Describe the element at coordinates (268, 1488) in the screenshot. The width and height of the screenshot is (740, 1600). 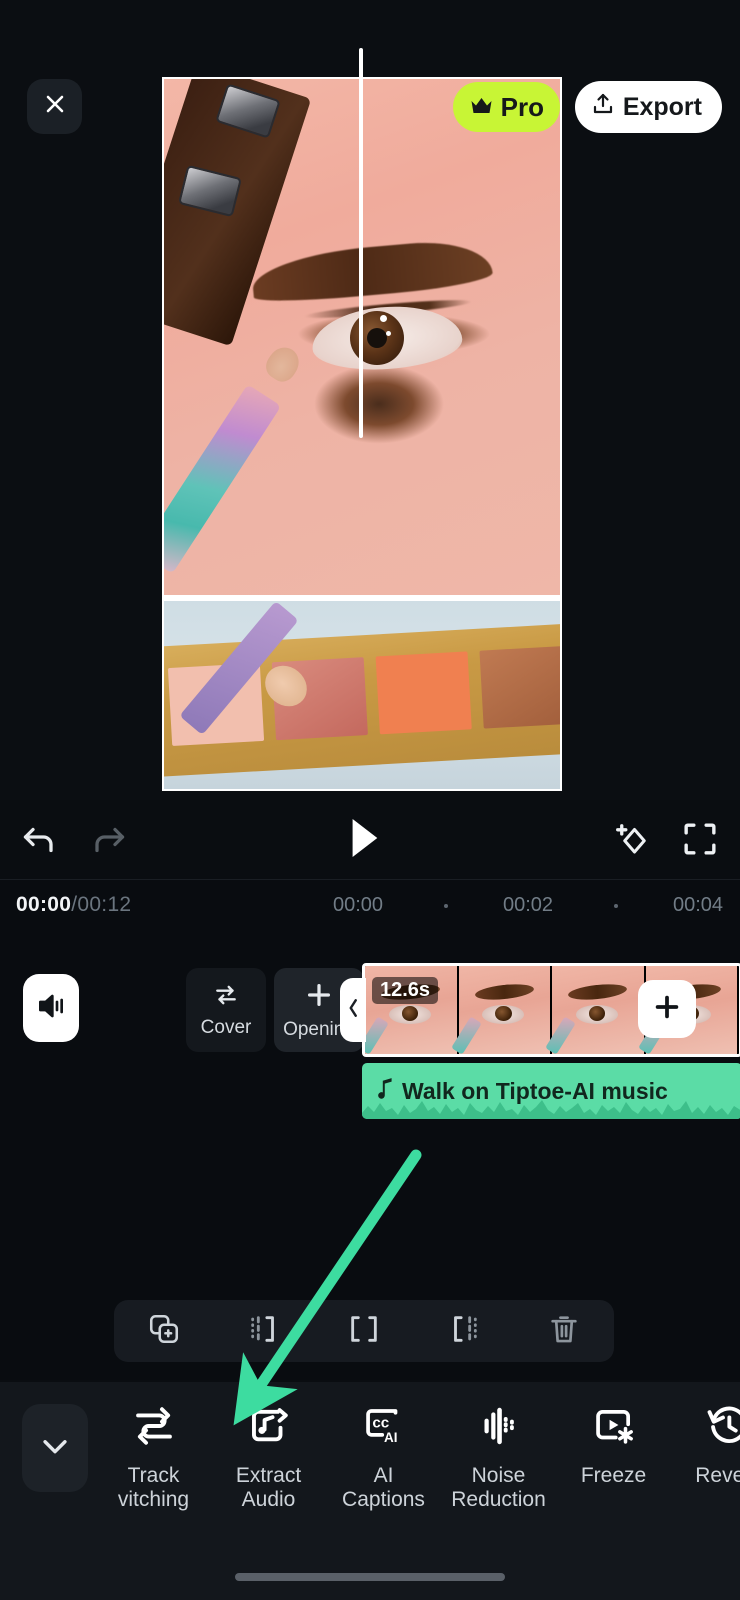
I see `tool-label: Extract Audio` at that location.